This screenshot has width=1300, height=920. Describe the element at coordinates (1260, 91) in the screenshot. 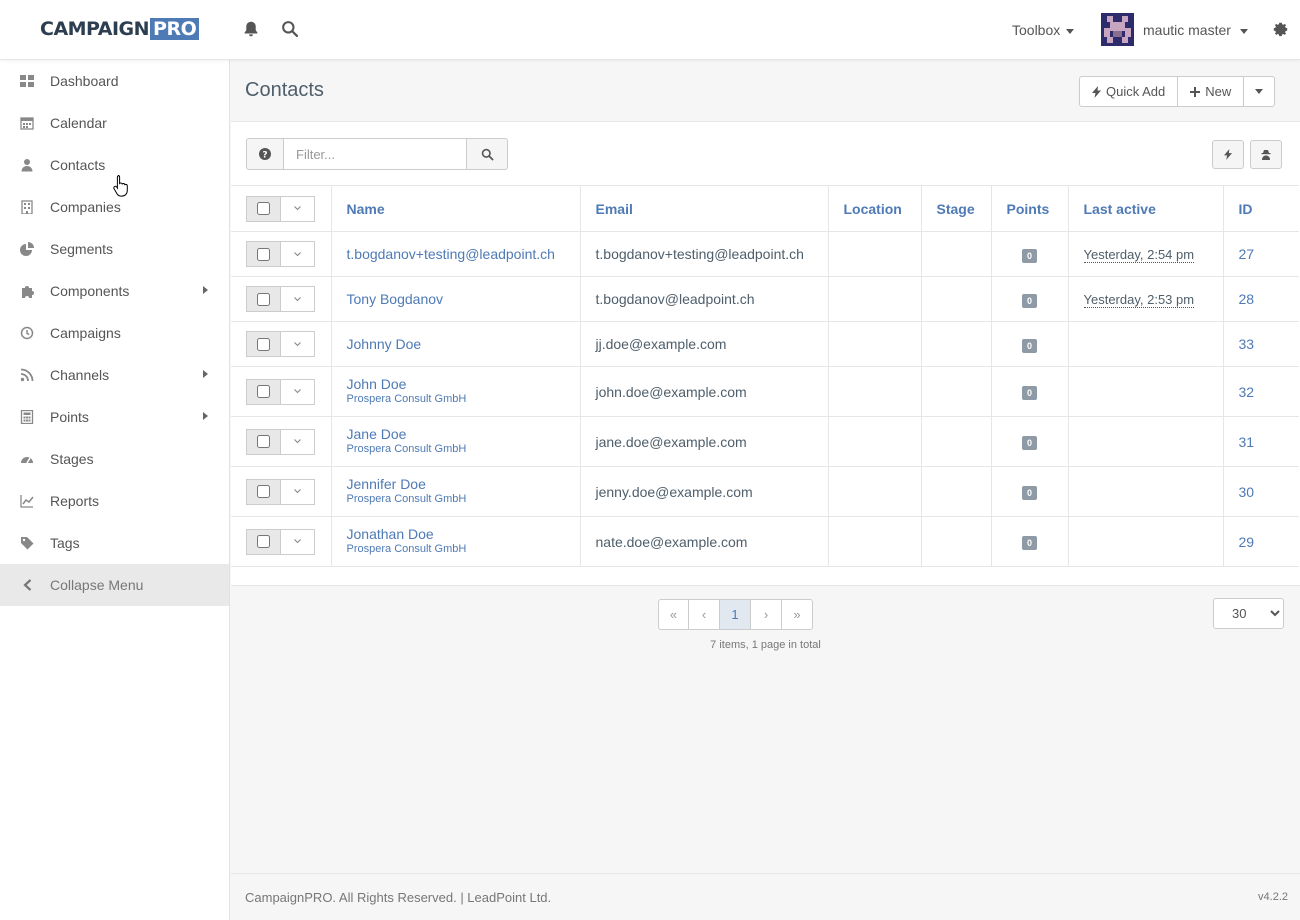

I see `more-actions-dropdown` at that location.